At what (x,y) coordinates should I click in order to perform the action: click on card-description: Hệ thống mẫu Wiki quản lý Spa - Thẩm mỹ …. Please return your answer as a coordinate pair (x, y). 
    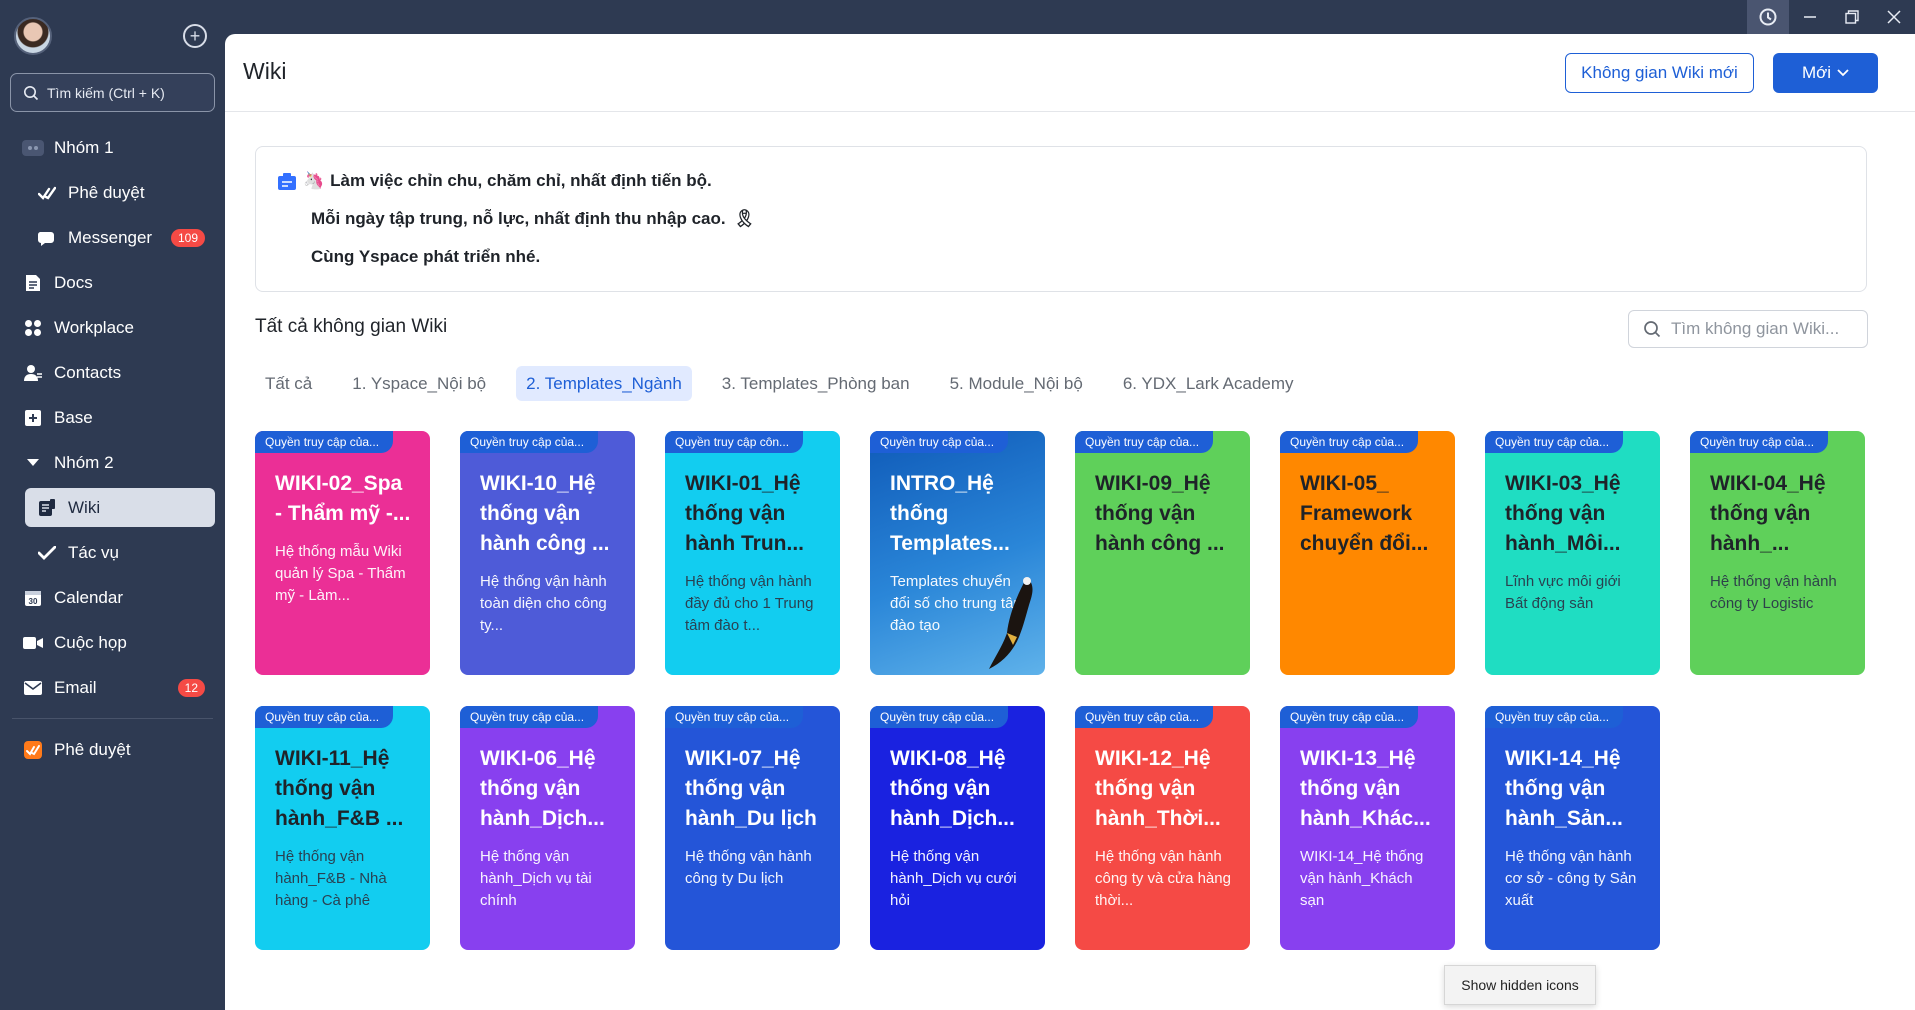
    Looking at the image, I should click on (340, 573).